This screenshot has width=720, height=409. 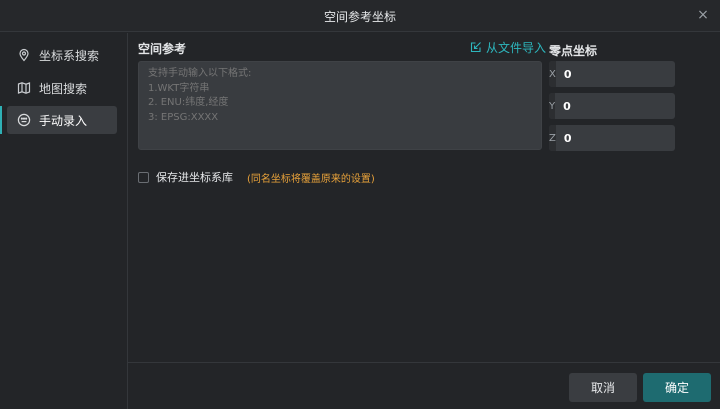 What do you see at coordinates (475, 47) in the screenshot?
I see `edit-import-icon` at bounding box center [475, 47].